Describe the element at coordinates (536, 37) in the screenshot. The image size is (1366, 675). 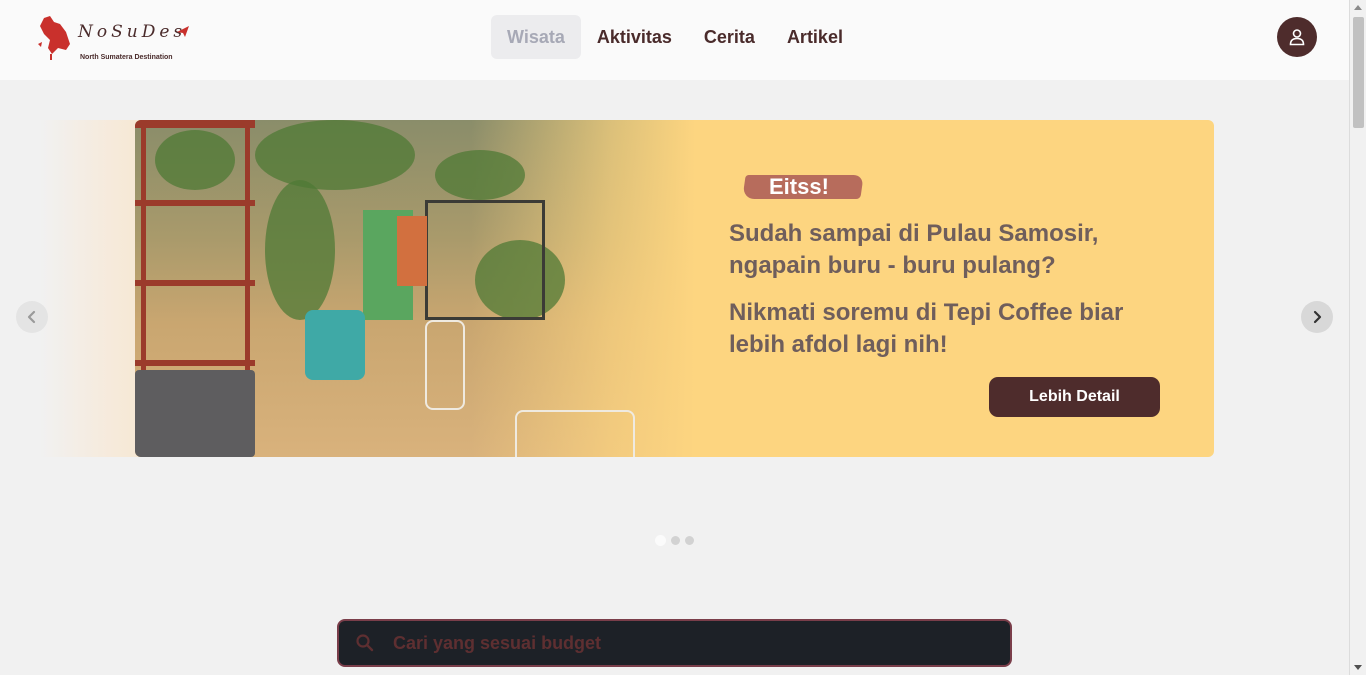
I see `nav-item-wisata: Wisata` at that location.